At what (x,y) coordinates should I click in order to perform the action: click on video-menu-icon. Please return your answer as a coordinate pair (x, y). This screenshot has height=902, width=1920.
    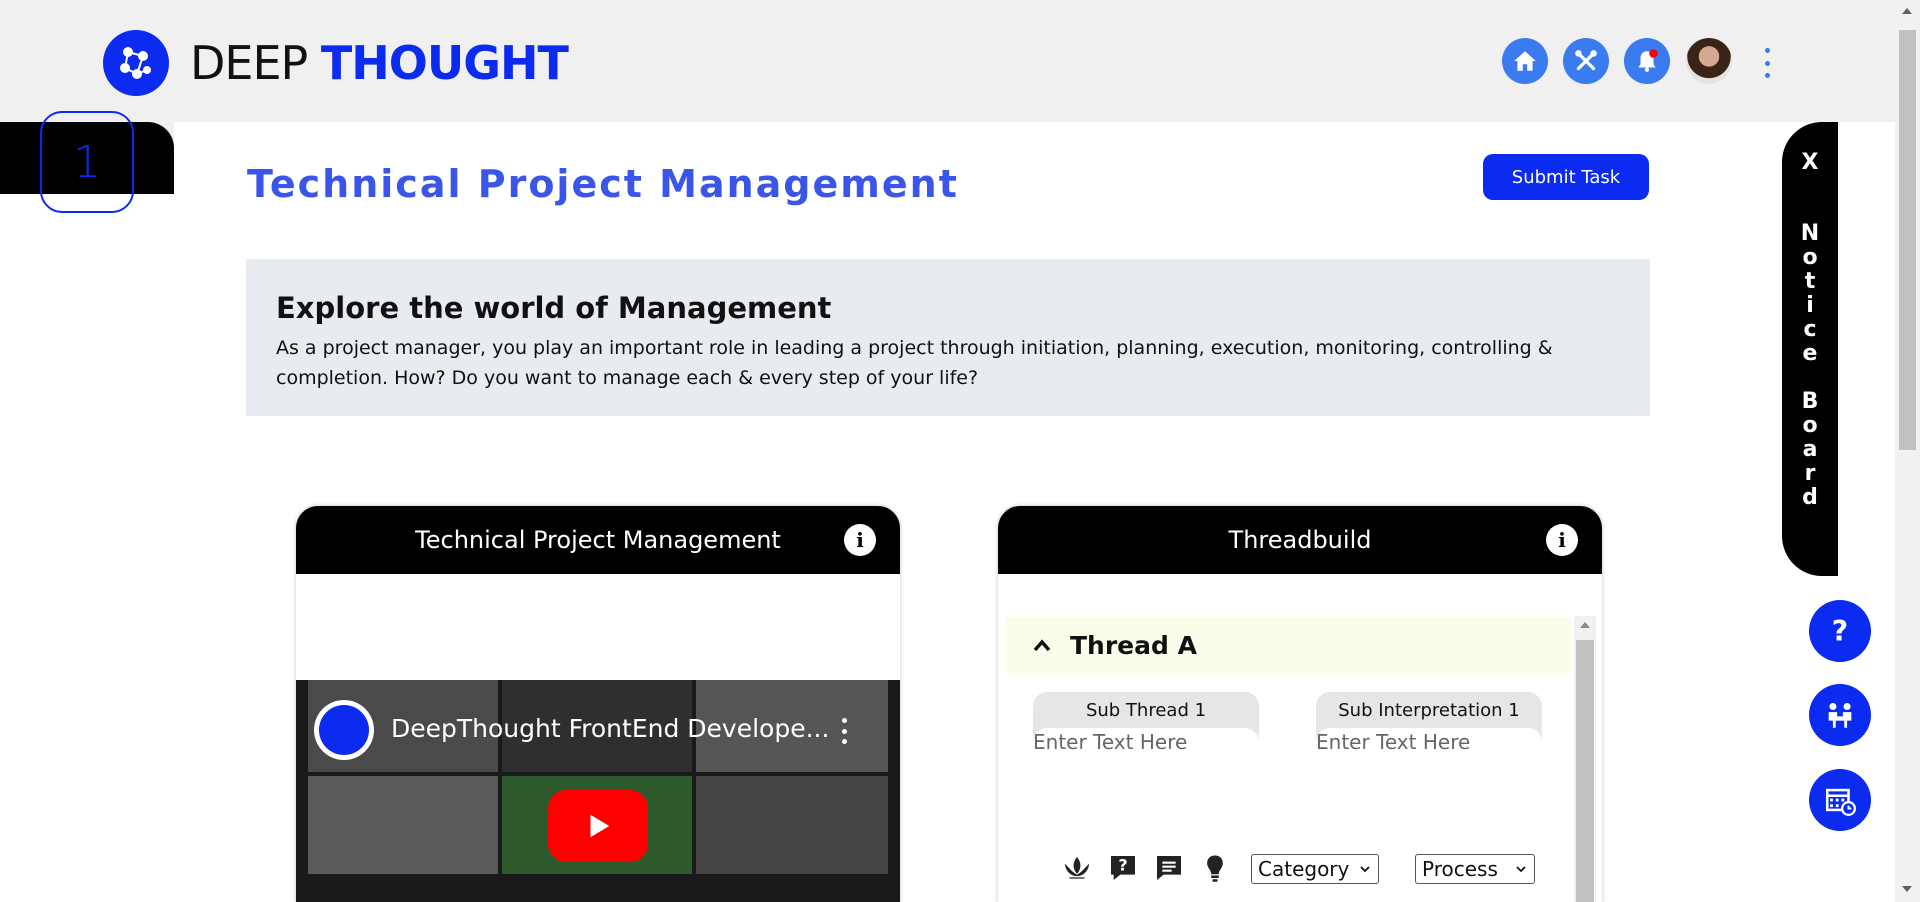
    Looking at the image, I should click on (844, 731).